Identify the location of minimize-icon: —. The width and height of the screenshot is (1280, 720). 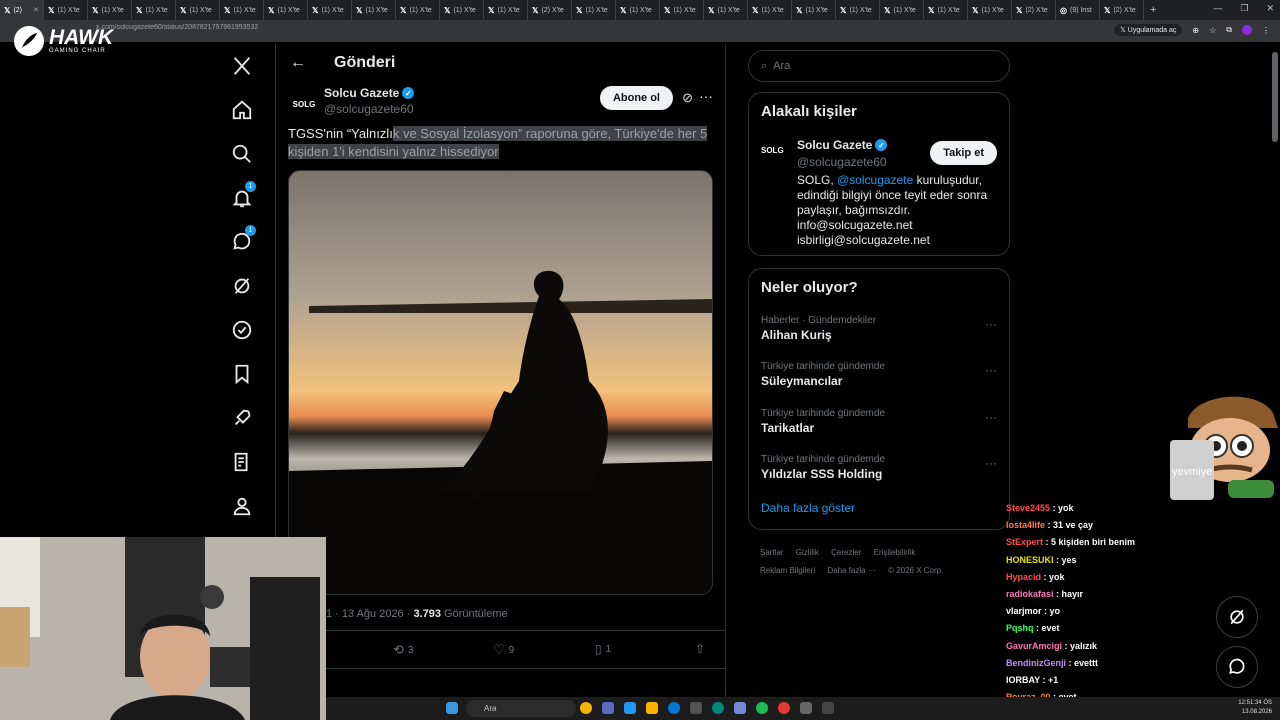
(1217, 8).